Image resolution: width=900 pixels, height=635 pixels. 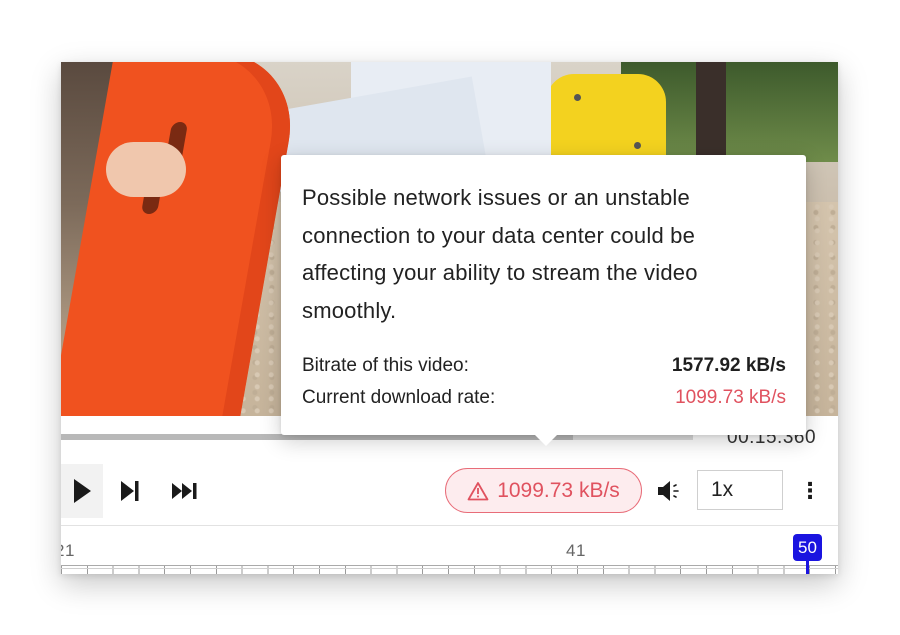 I want to click on download-rate-row: Current download rate: 1099.73 kB/s, so click(x=544, y=398).